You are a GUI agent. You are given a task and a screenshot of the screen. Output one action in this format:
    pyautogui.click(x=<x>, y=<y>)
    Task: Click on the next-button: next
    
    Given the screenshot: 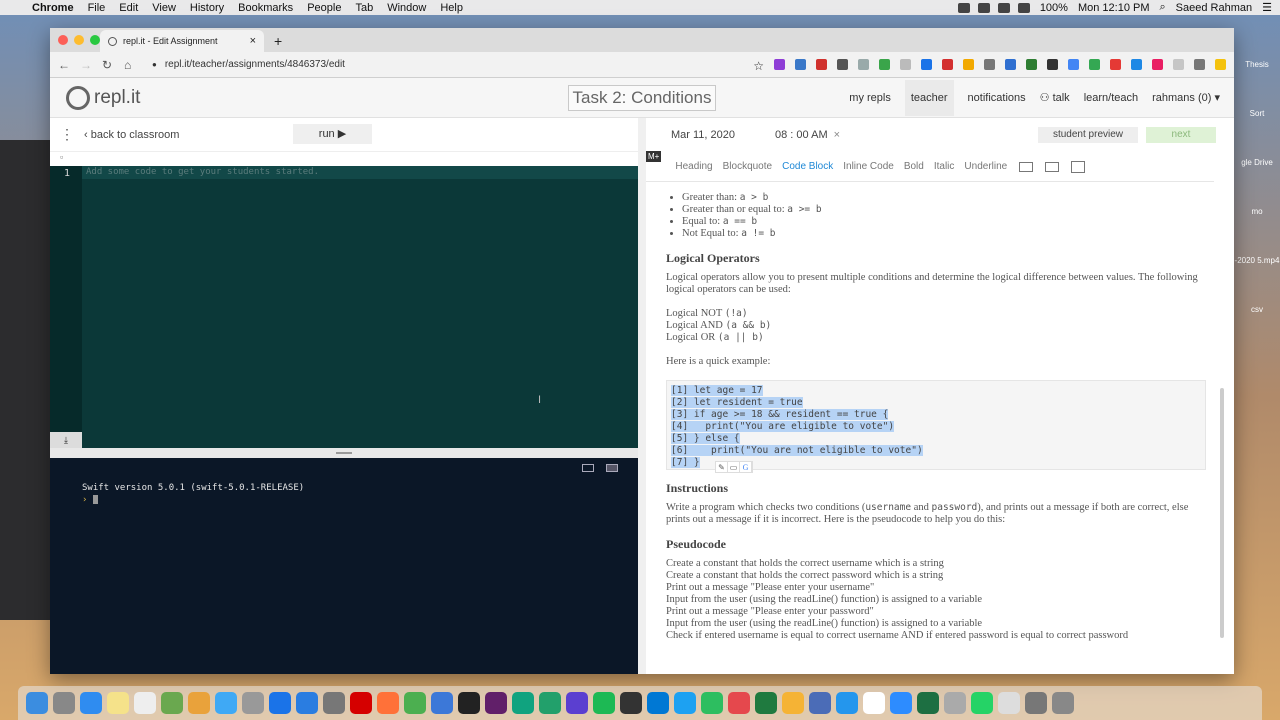 What is the action you would take?
    pyautogui.click(x=1181, y=135)
    